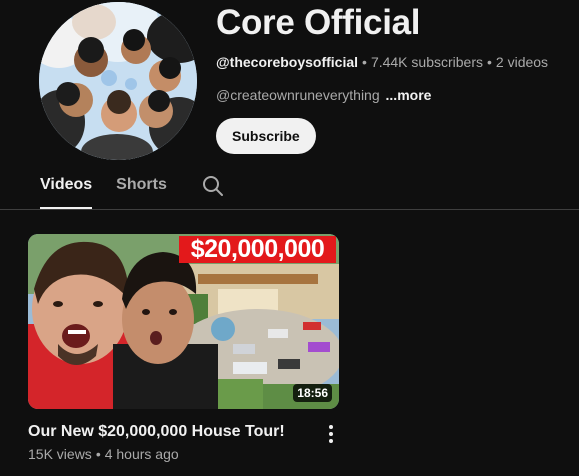  What do you see at coordinates (426, 62) in the screenshot?
I see `subscriber-count: 7.44K subscribers` at bounding box center [426, 62].